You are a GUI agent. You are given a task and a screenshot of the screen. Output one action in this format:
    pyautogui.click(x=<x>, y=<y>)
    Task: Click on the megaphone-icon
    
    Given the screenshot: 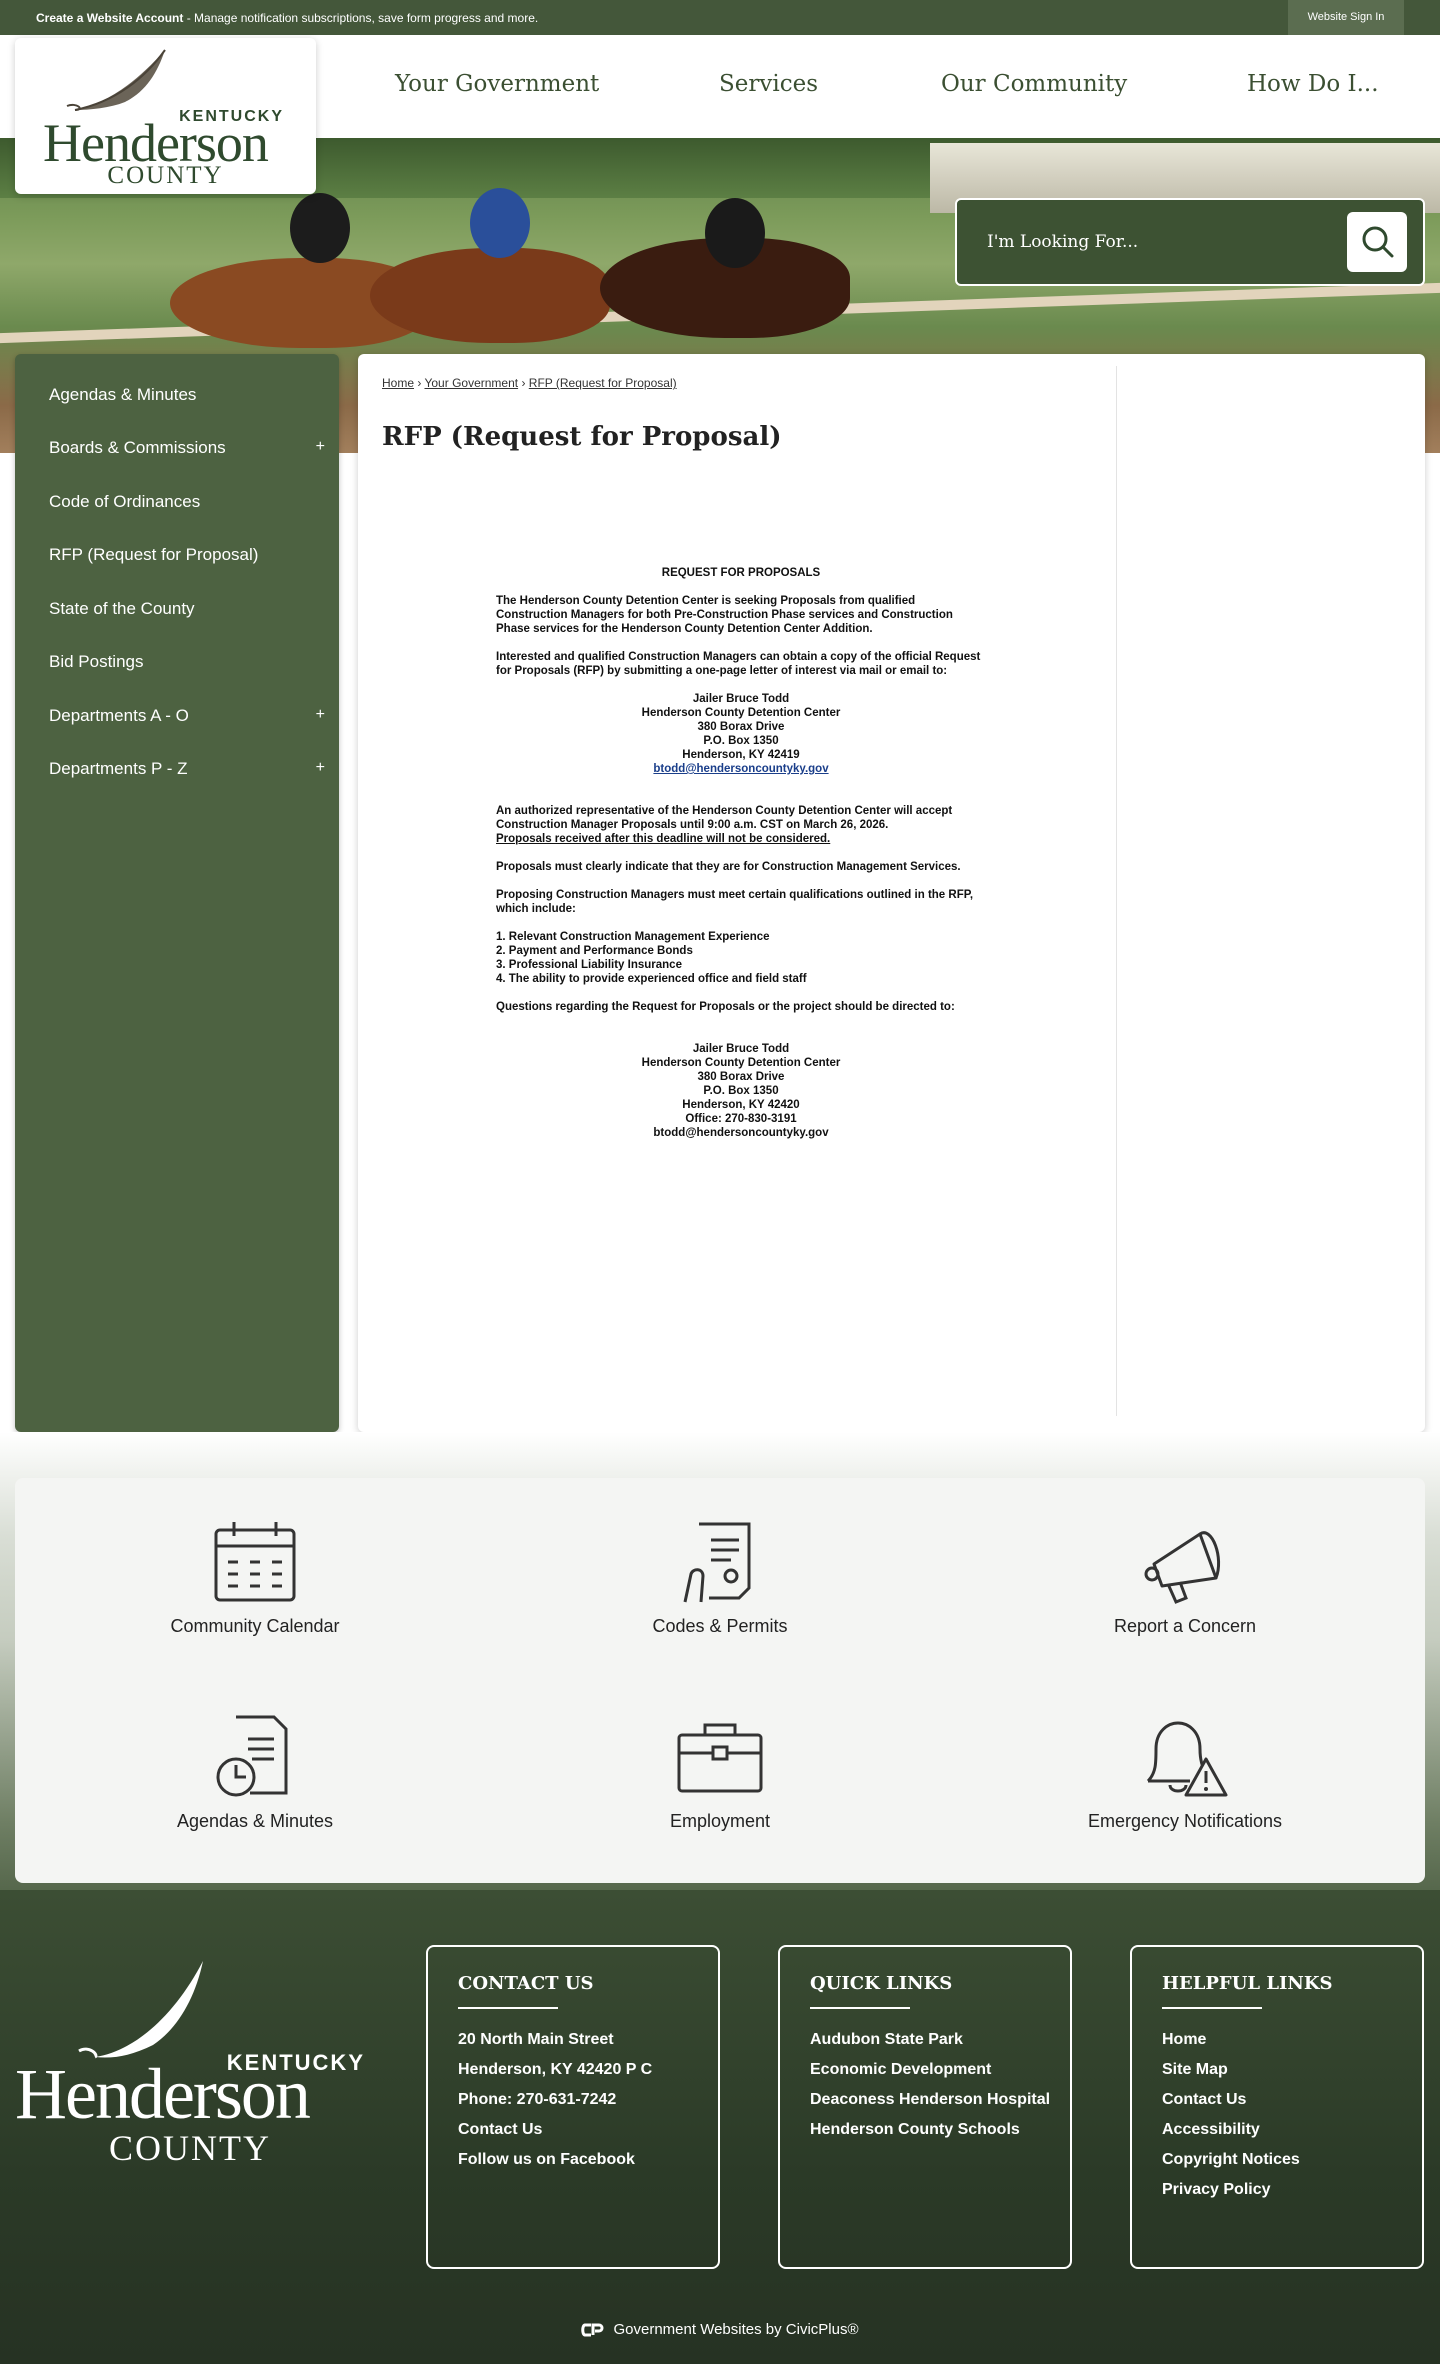 What is the action you would take?
    pyautogui.click(x=1182, y=1567)
    